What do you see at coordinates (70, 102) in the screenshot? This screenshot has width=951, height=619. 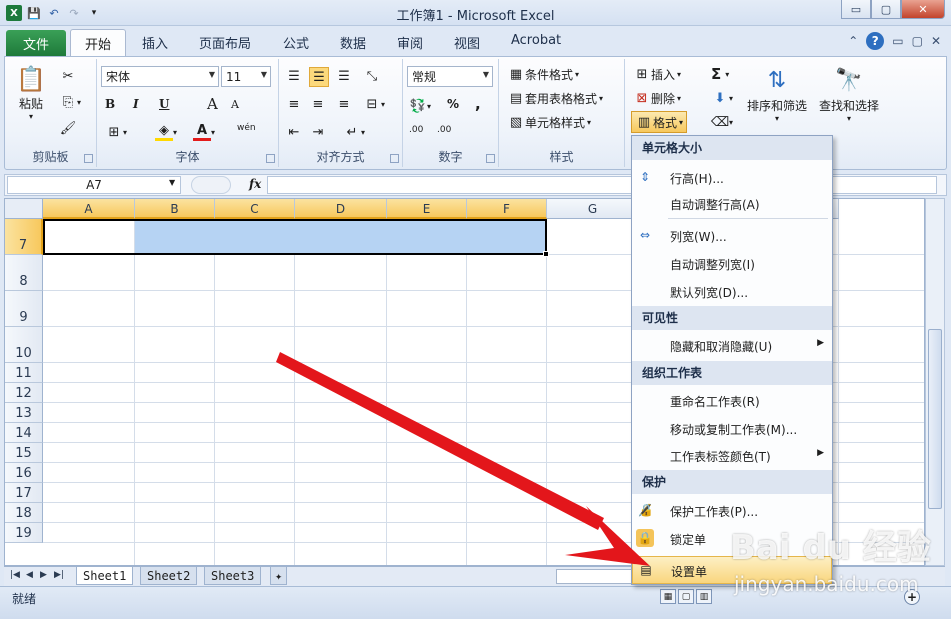 I see `copy-button: ⎘ ▾` at bounding box center [70, 102].